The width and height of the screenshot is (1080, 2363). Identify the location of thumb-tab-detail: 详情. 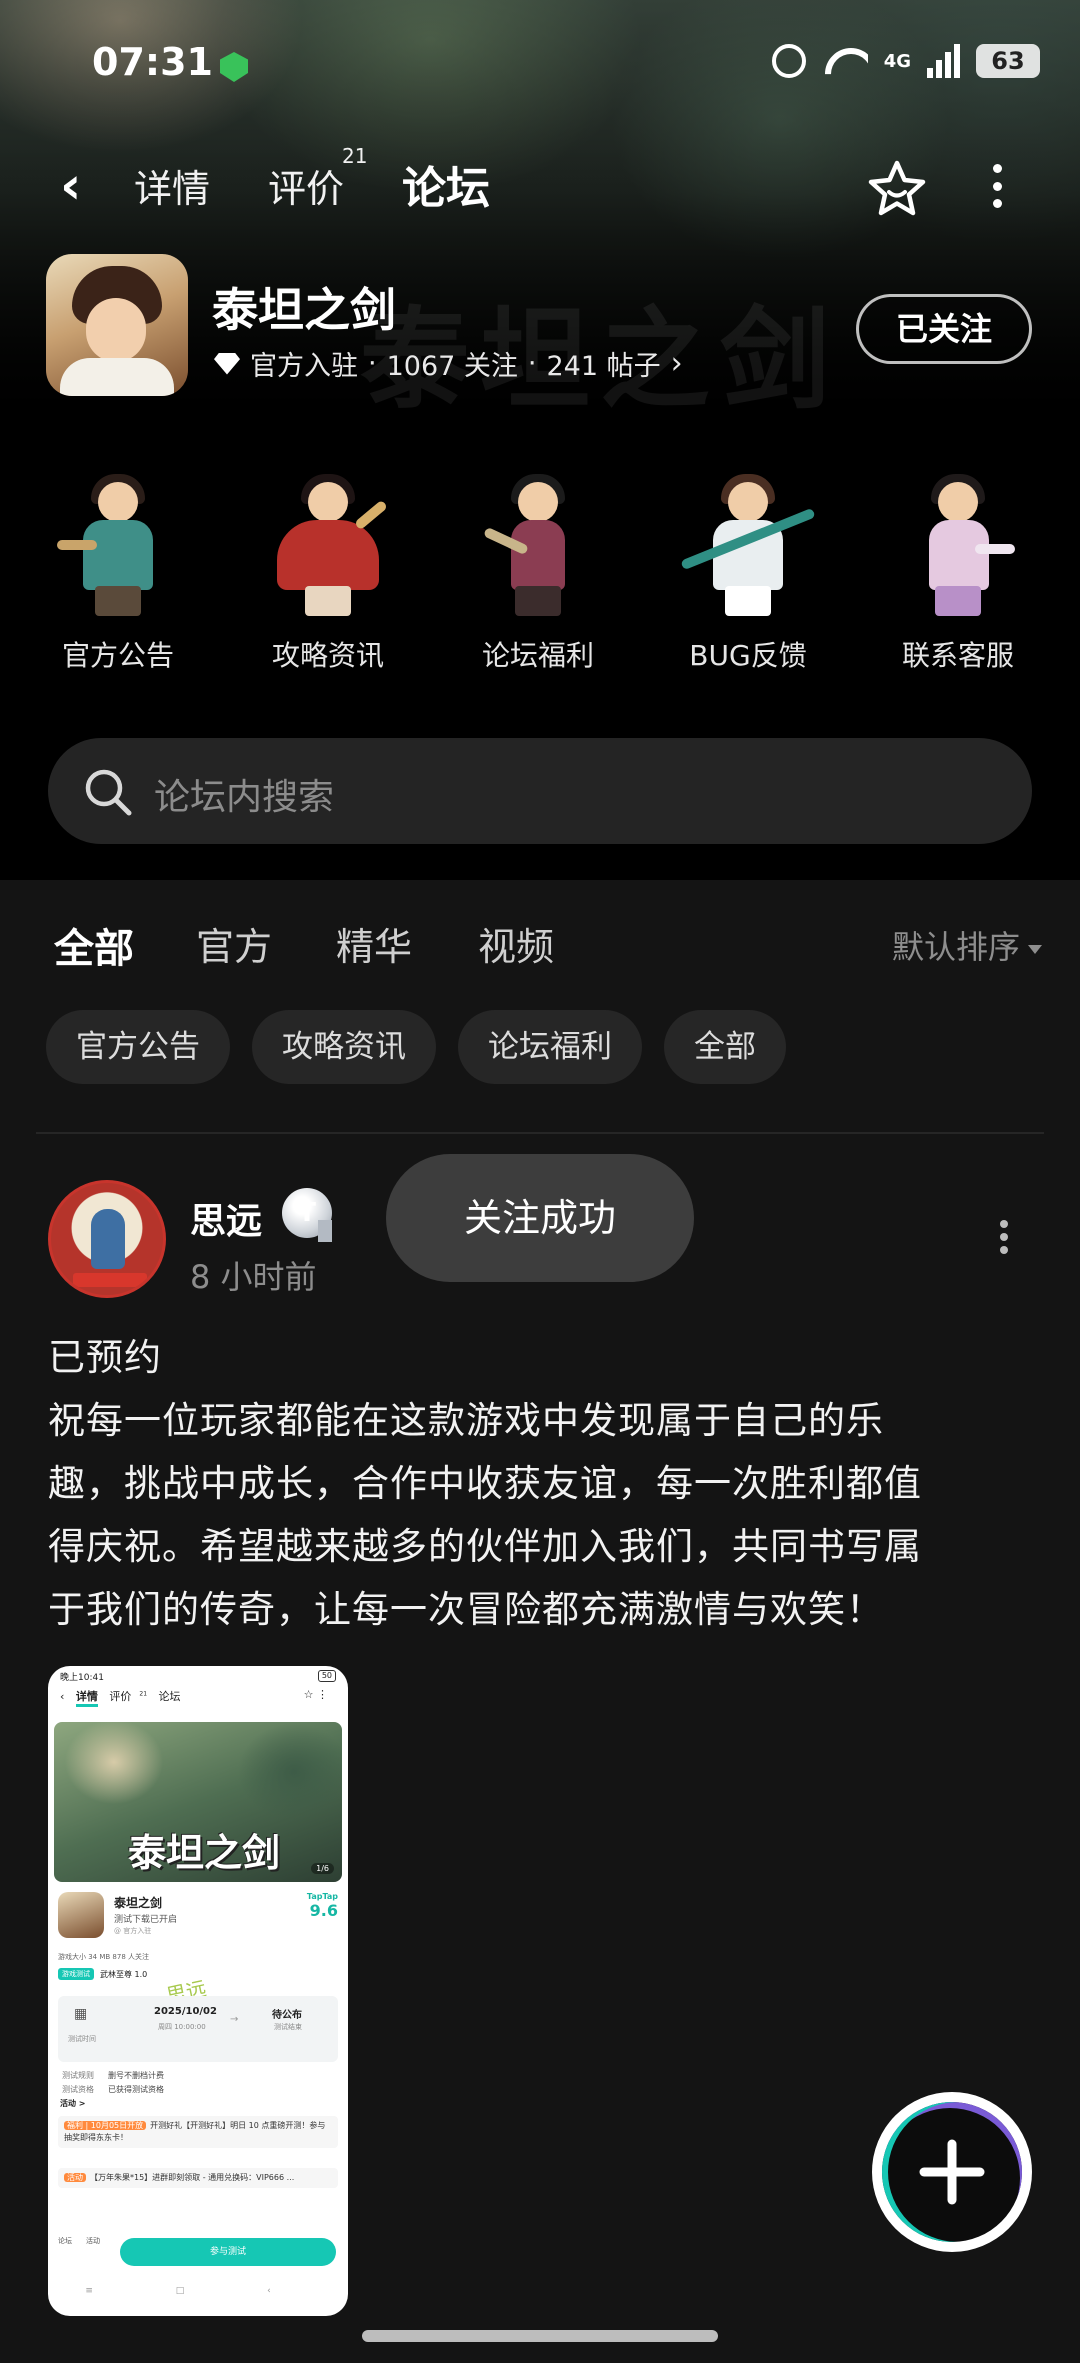
(86, 1697).